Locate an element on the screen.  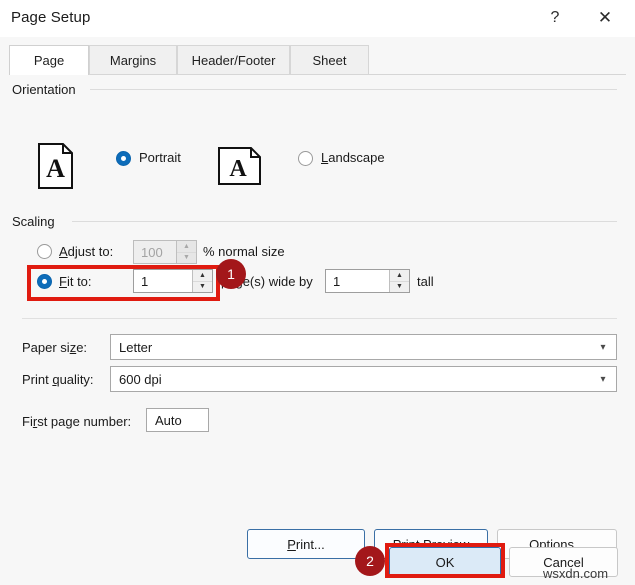
adjust-to-spinner: 100 ▲ ▼ is located at coordinates (165, 252).